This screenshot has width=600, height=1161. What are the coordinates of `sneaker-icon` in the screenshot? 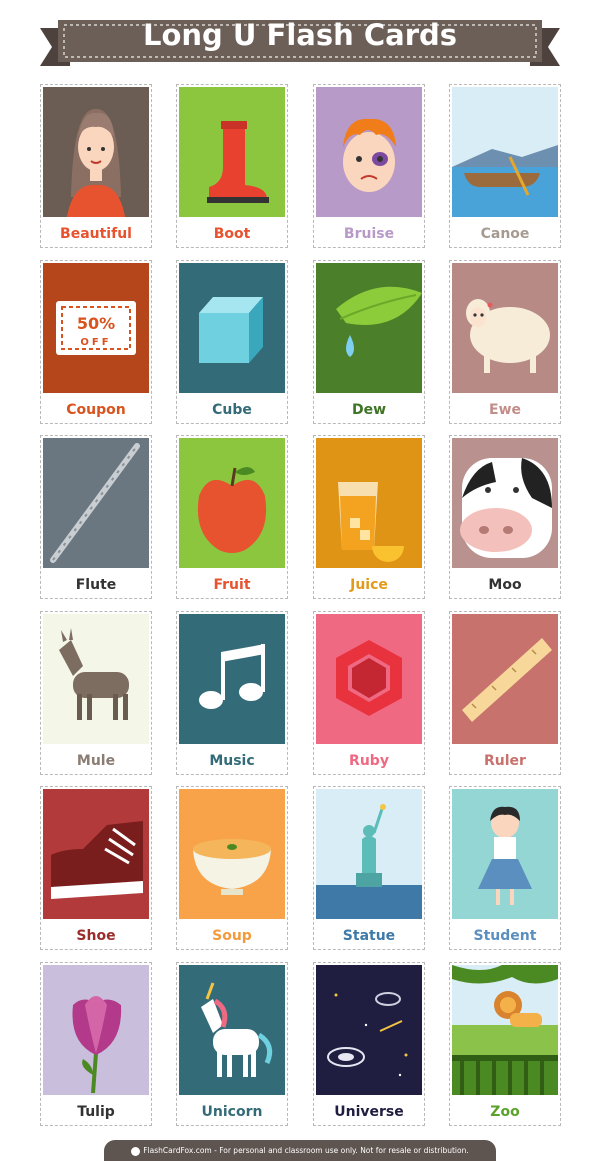 It's located at (96, 854).